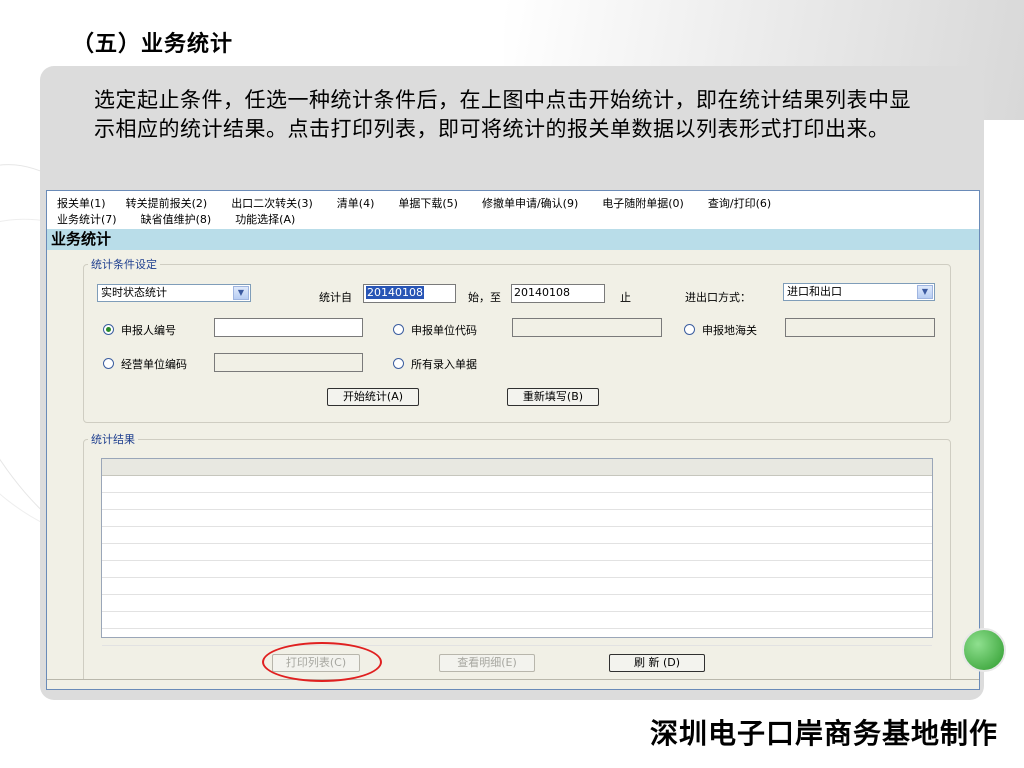 Image resolution: width=1024 pixels, height=768 pixels. I want to click on view-detail-button: 查看明细(E), so click(487, 663).